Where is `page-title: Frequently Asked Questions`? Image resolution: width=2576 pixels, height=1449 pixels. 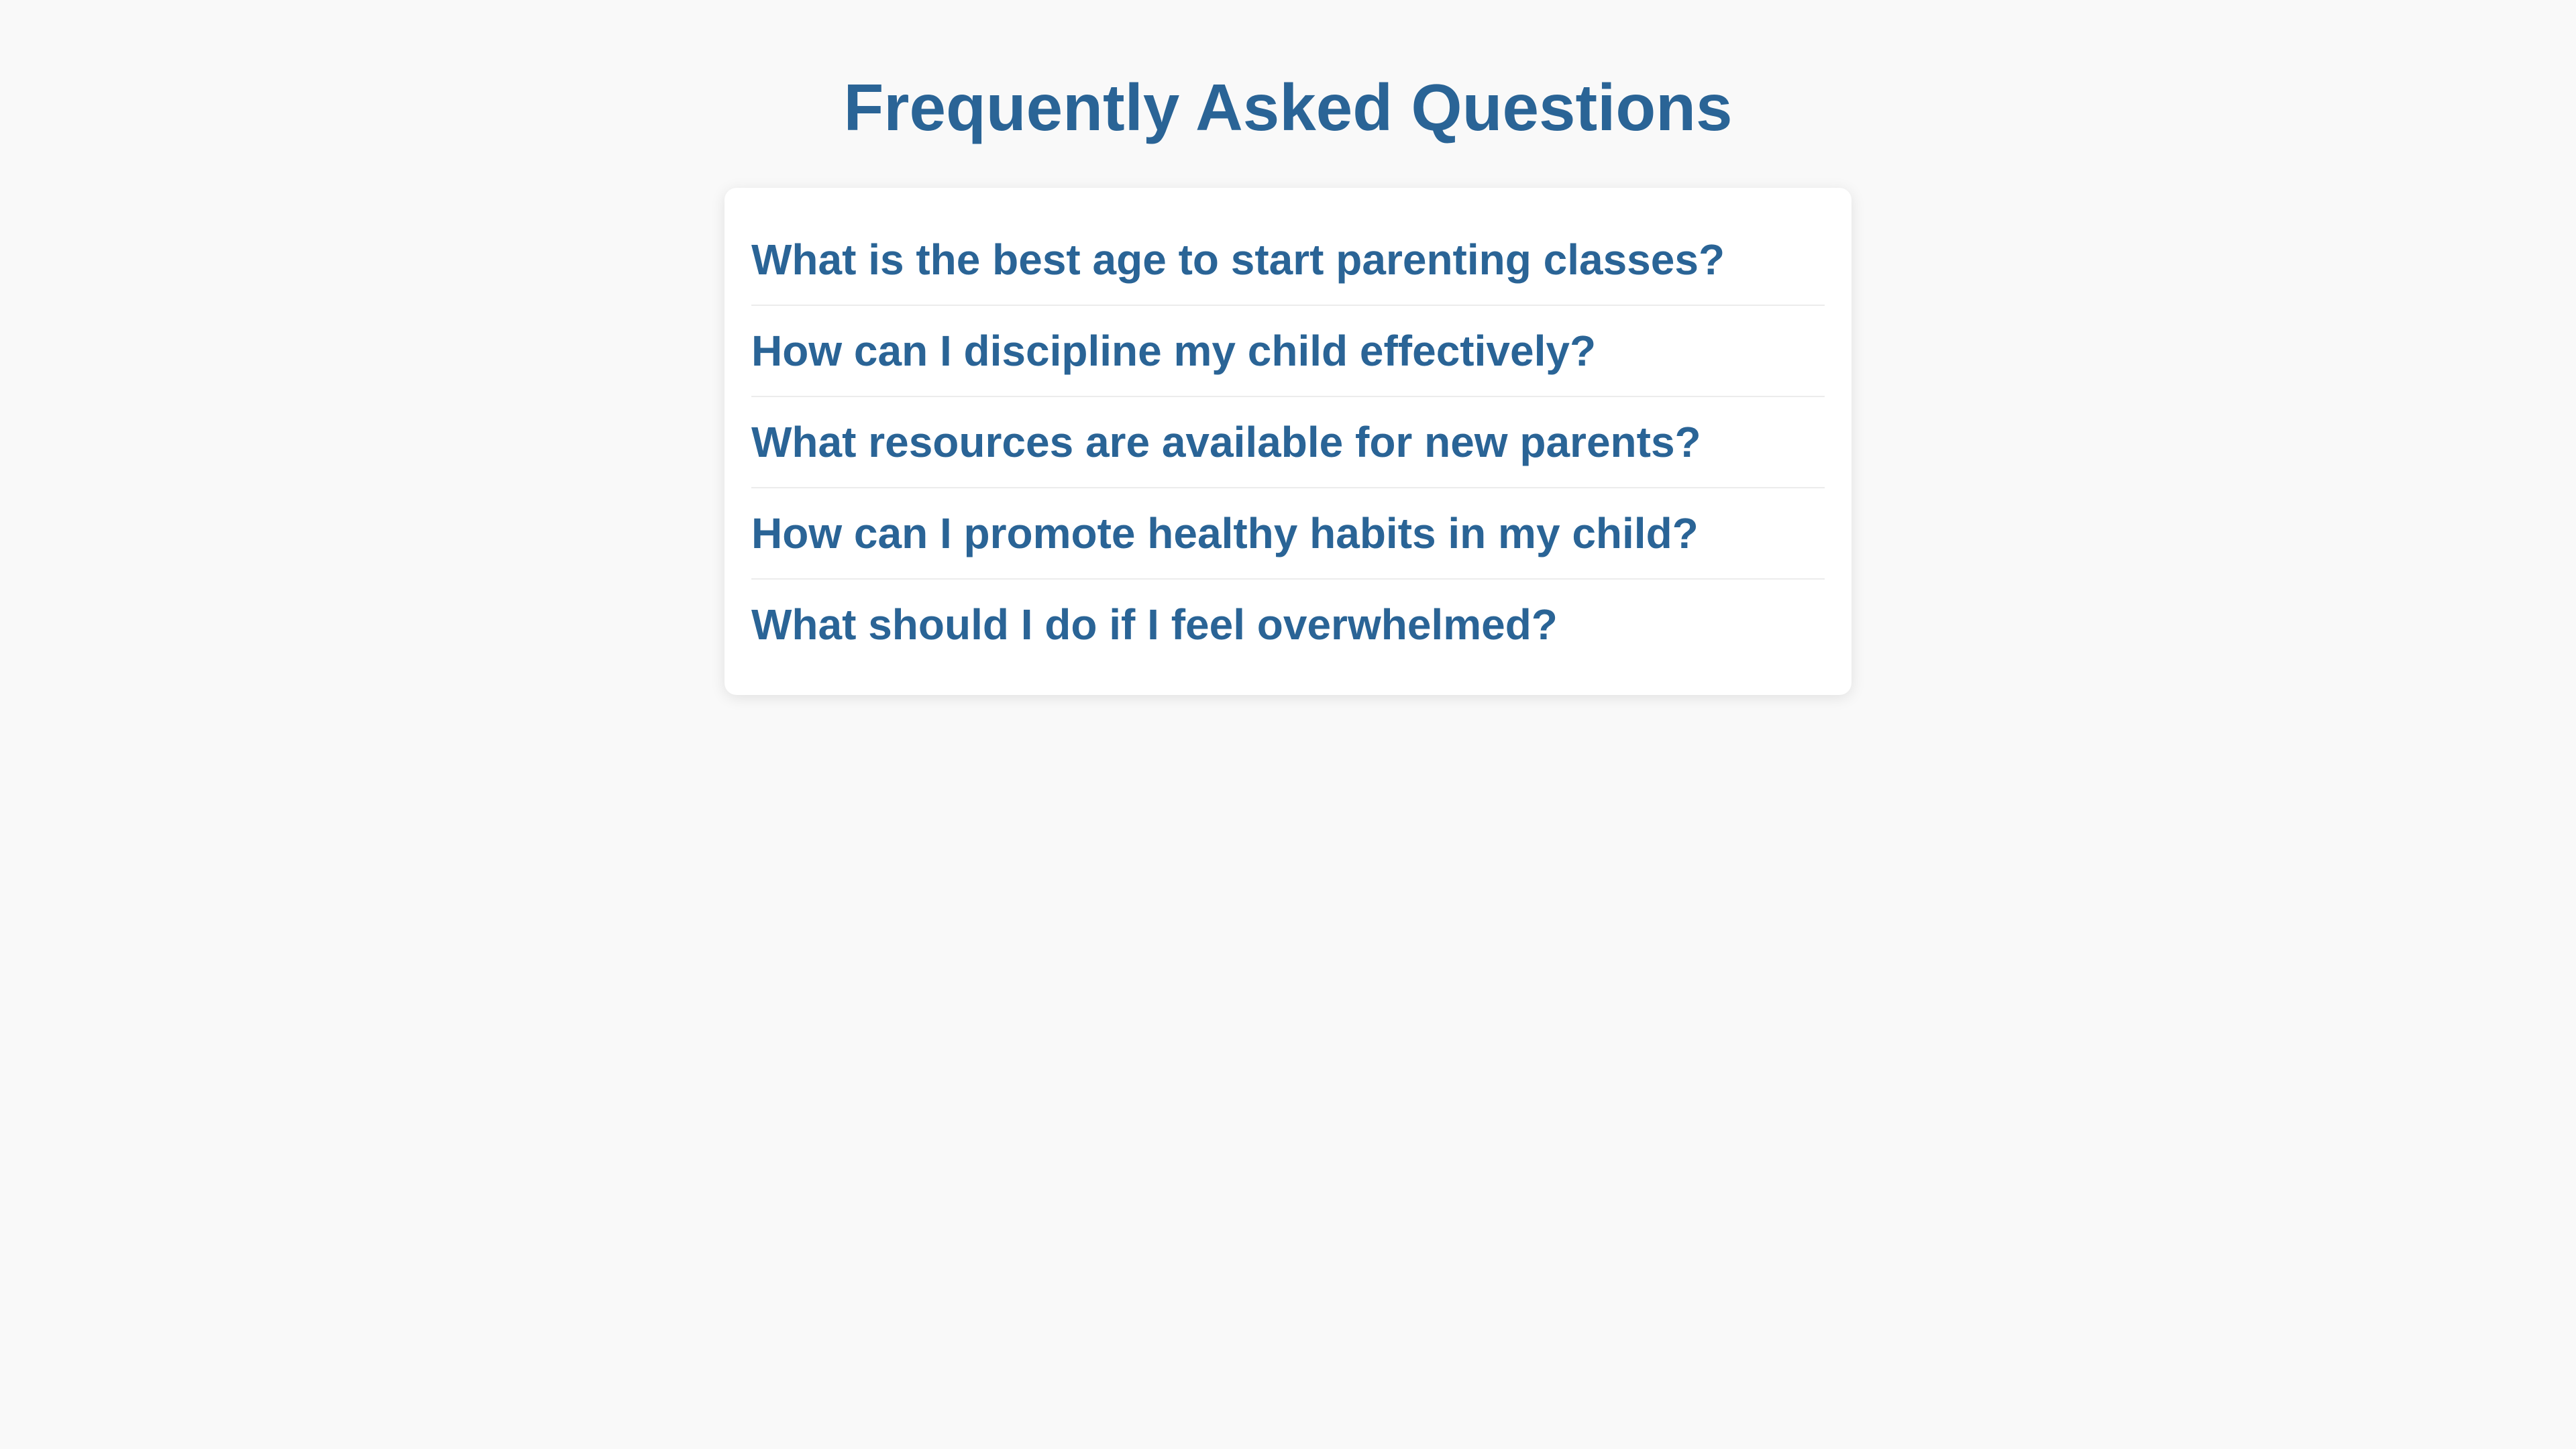
page-title: Frequently Asked Questions is located at coordinates (1288, 107).